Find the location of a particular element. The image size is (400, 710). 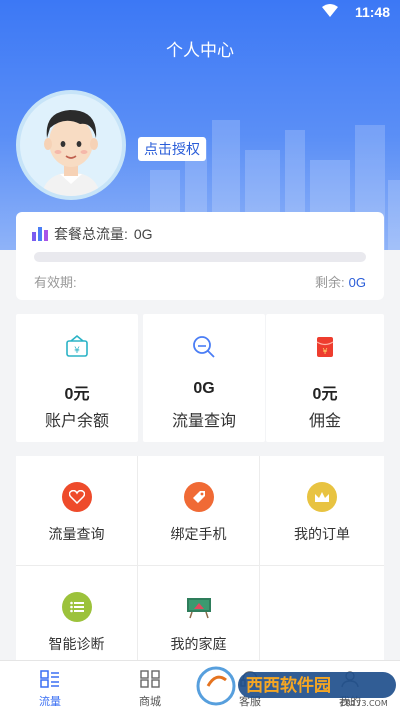

bar-chart-icon is located at coordinates (41, 234).